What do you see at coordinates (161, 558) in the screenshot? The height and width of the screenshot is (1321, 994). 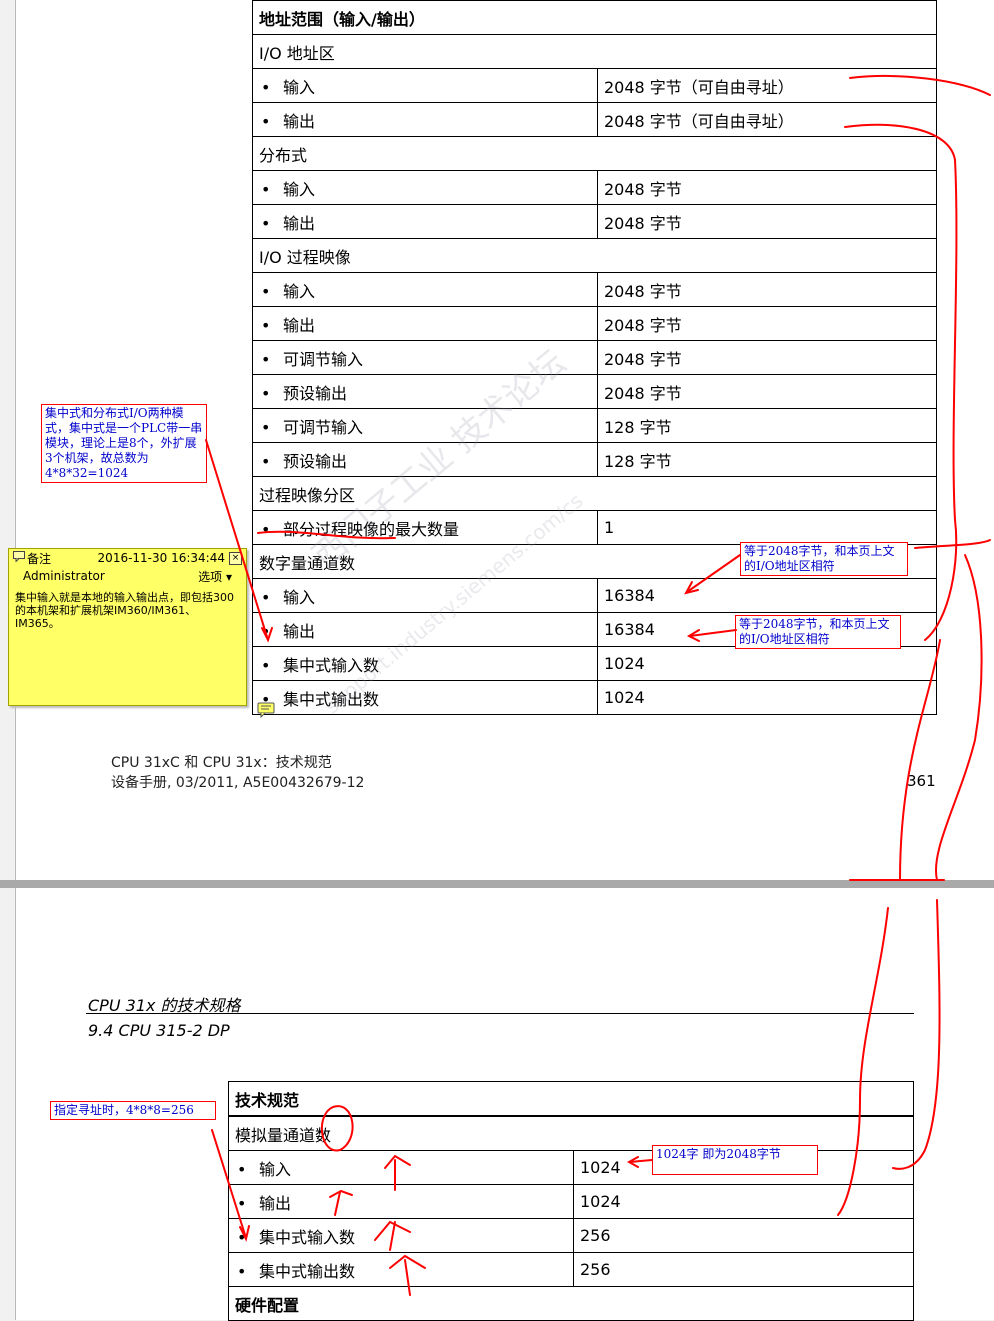 I see `note-timestamp: 2016-11-30 16:34:44` at bounding box center [161, 558].